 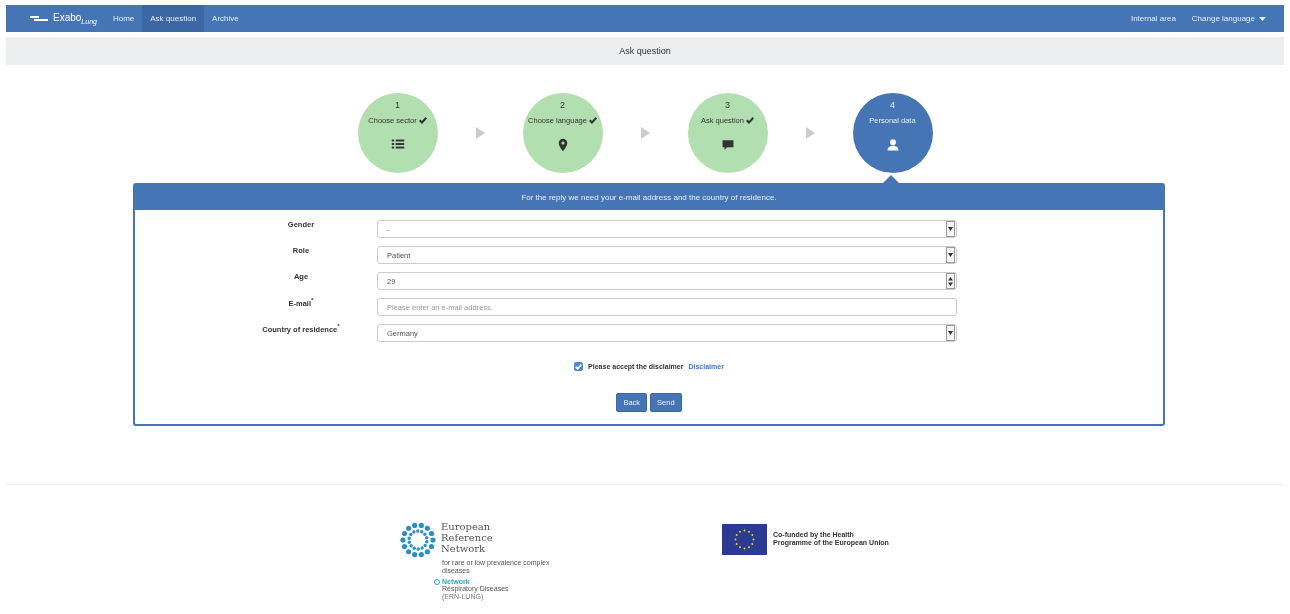 I want to click on caret-icon, so click(x=1262, y=18).